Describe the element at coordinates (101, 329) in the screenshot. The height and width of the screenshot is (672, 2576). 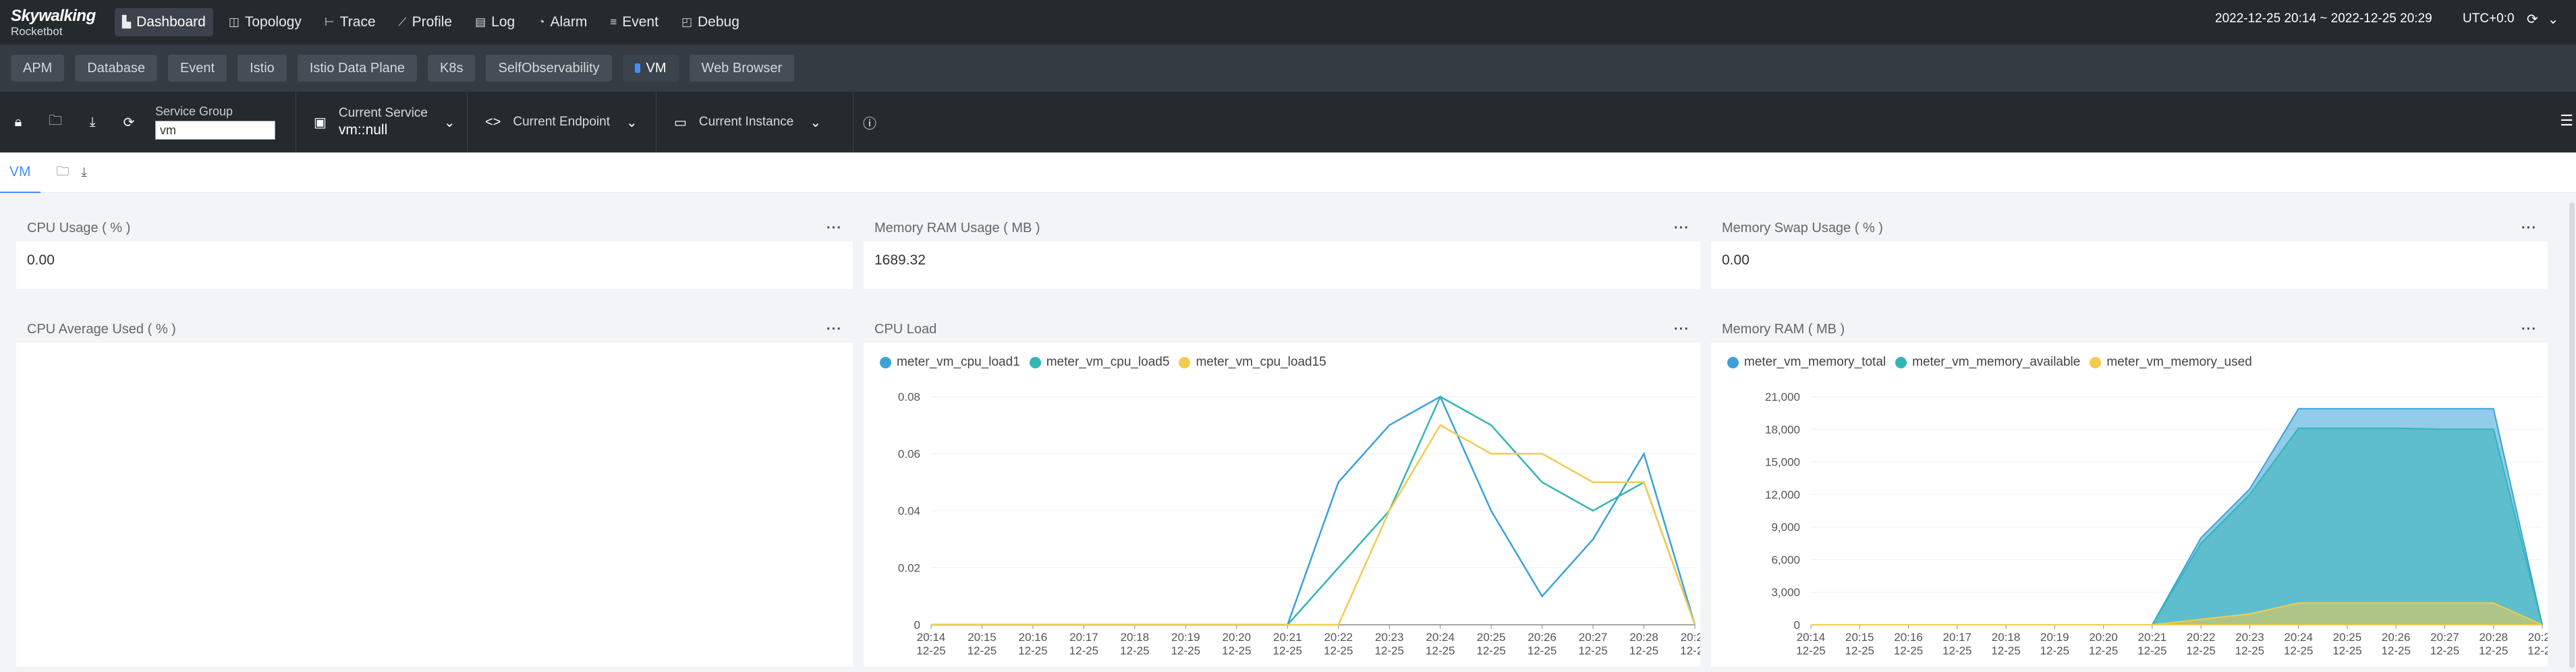
I see `widget-title: CPU Average Used ( % )` at that location.